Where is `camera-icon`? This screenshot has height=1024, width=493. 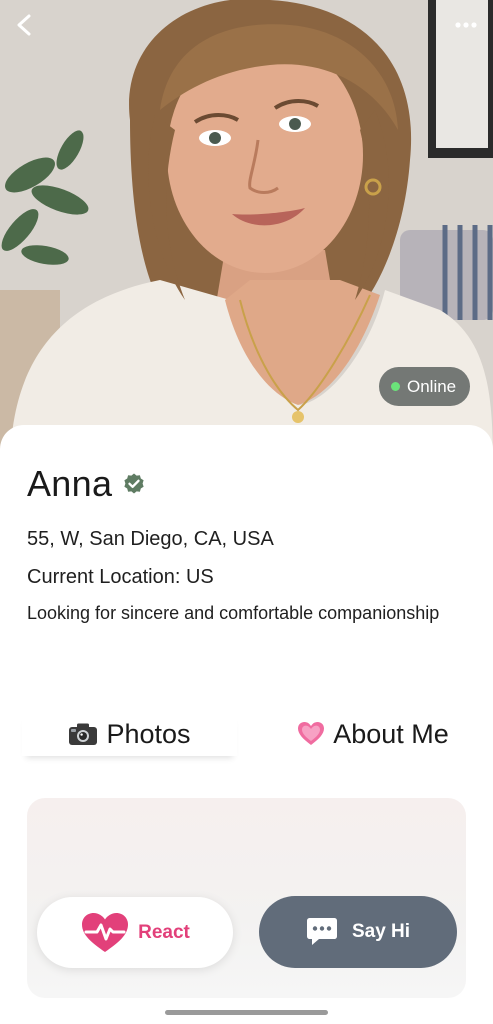
camera-icon is located at coordinates (83, 734).